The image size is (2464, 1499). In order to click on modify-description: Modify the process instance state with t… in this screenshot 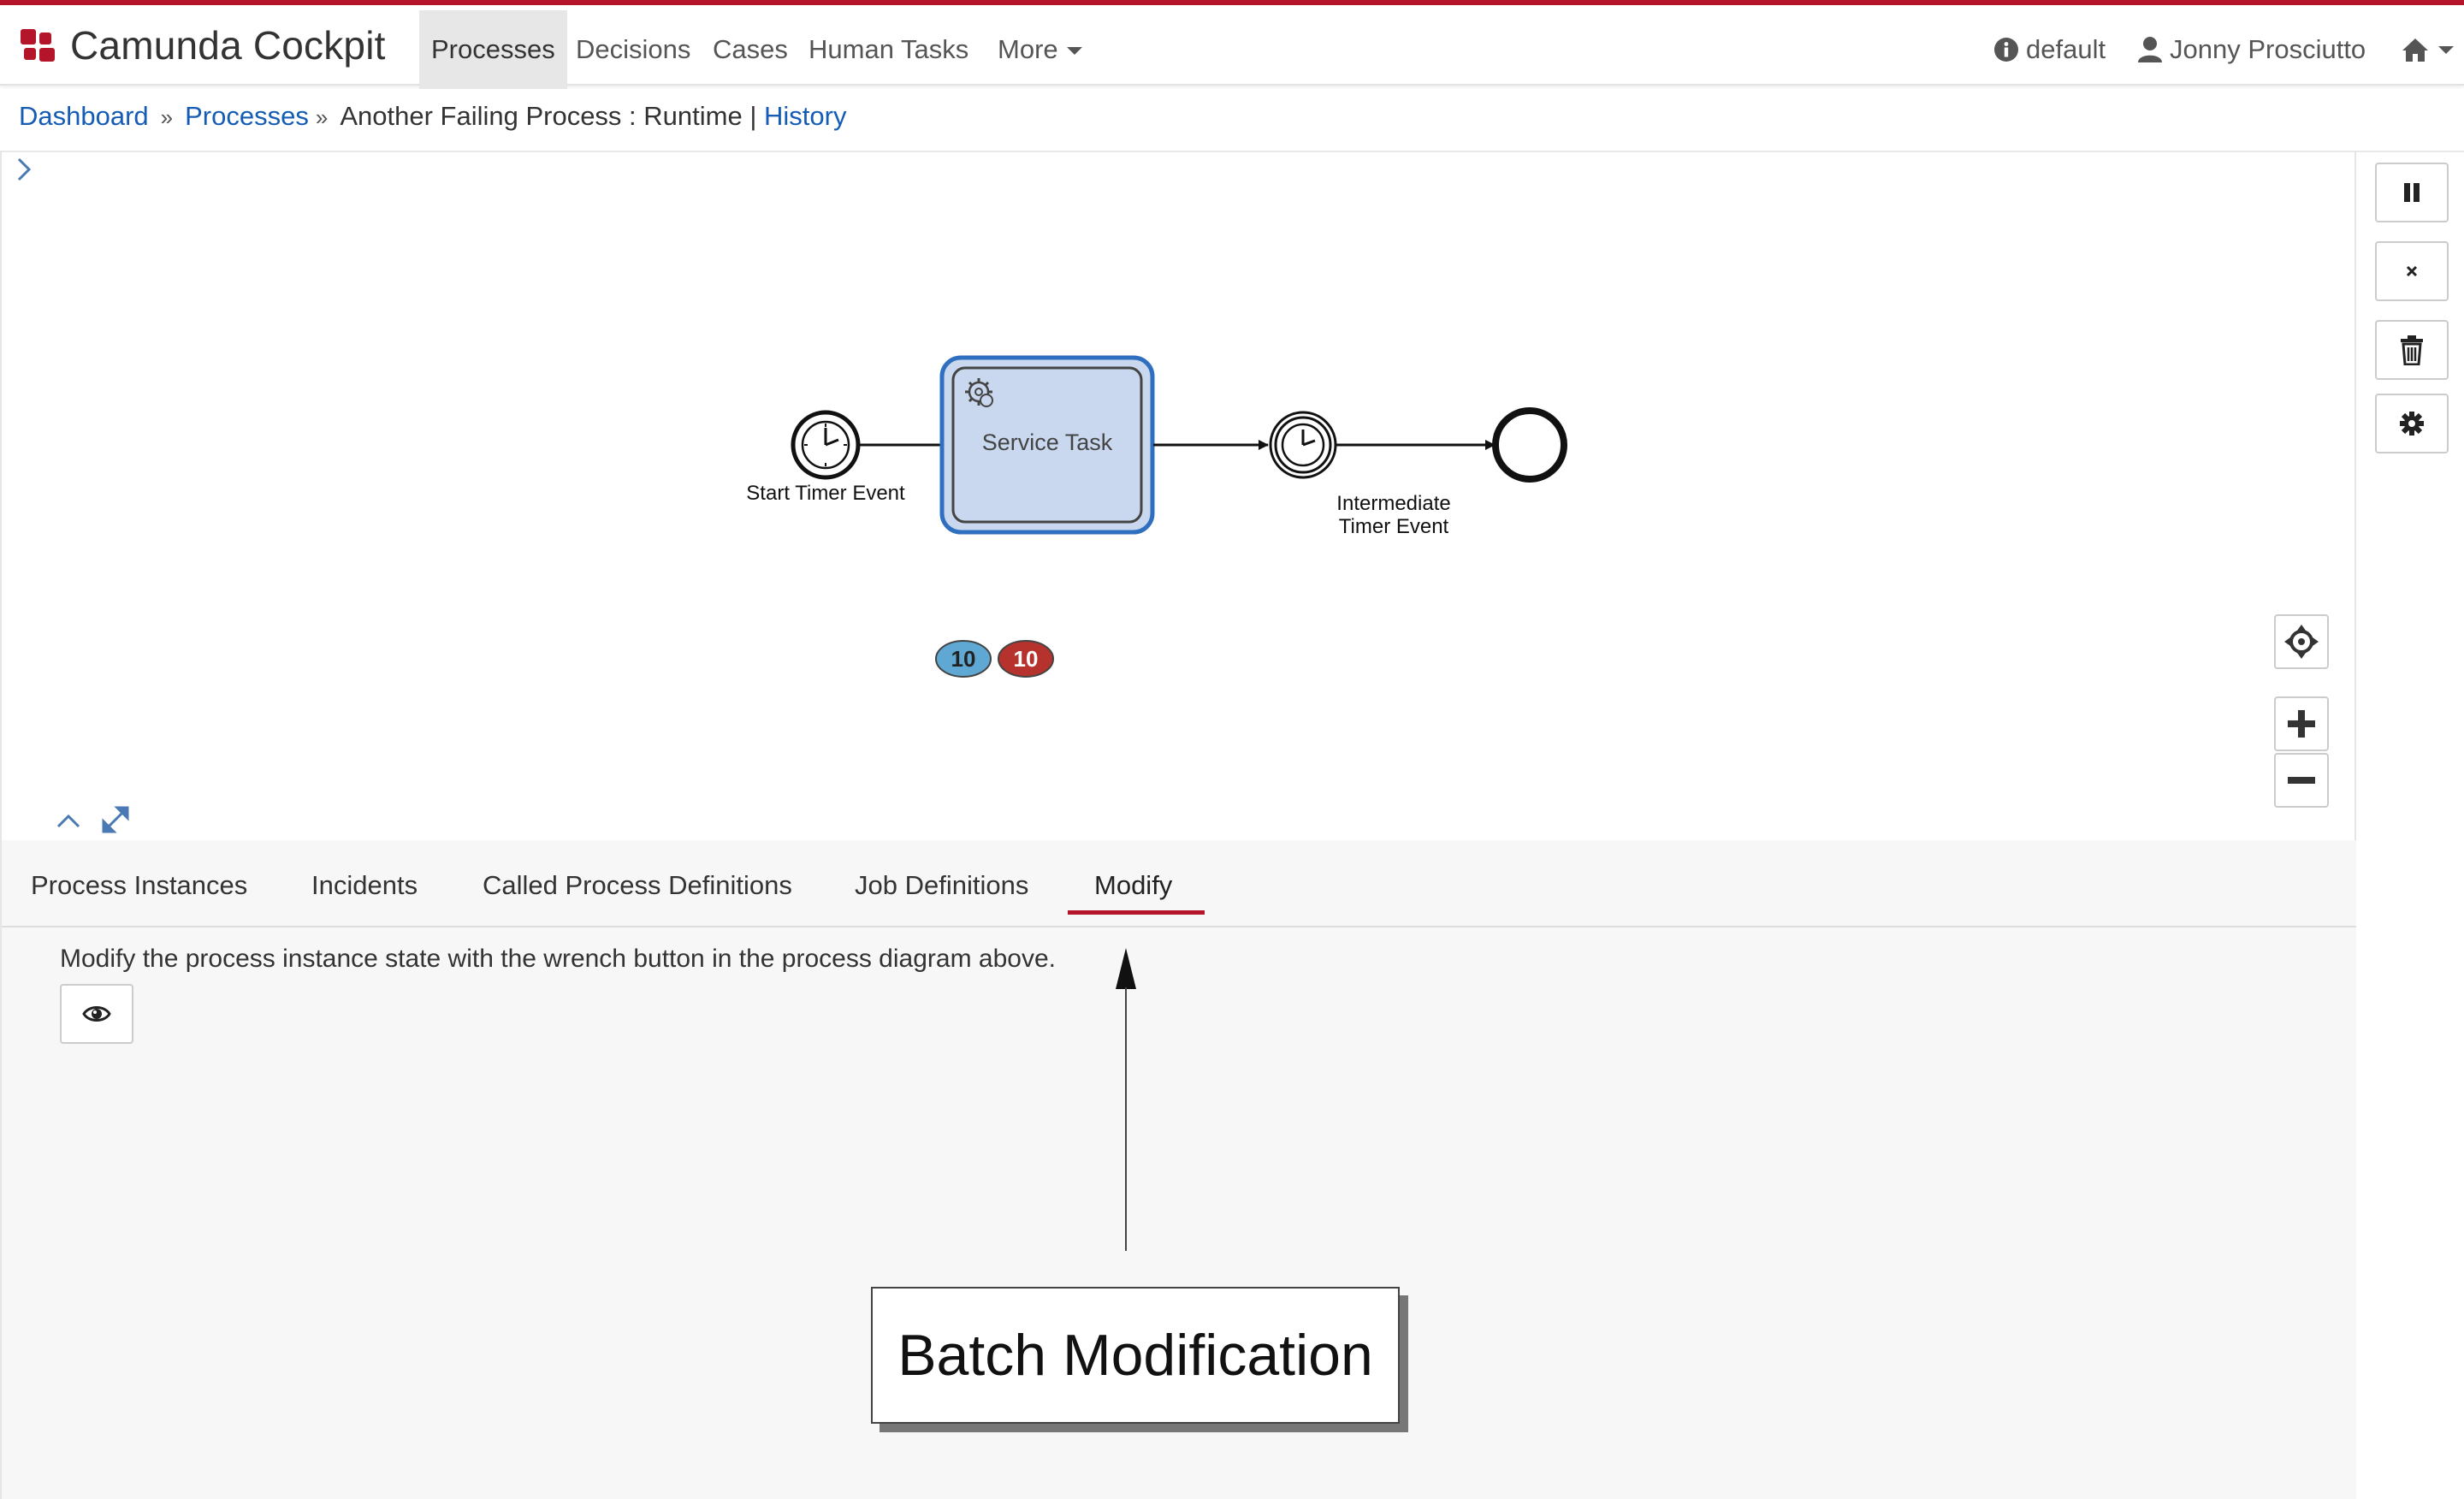, I will do `click(558, 959)`.